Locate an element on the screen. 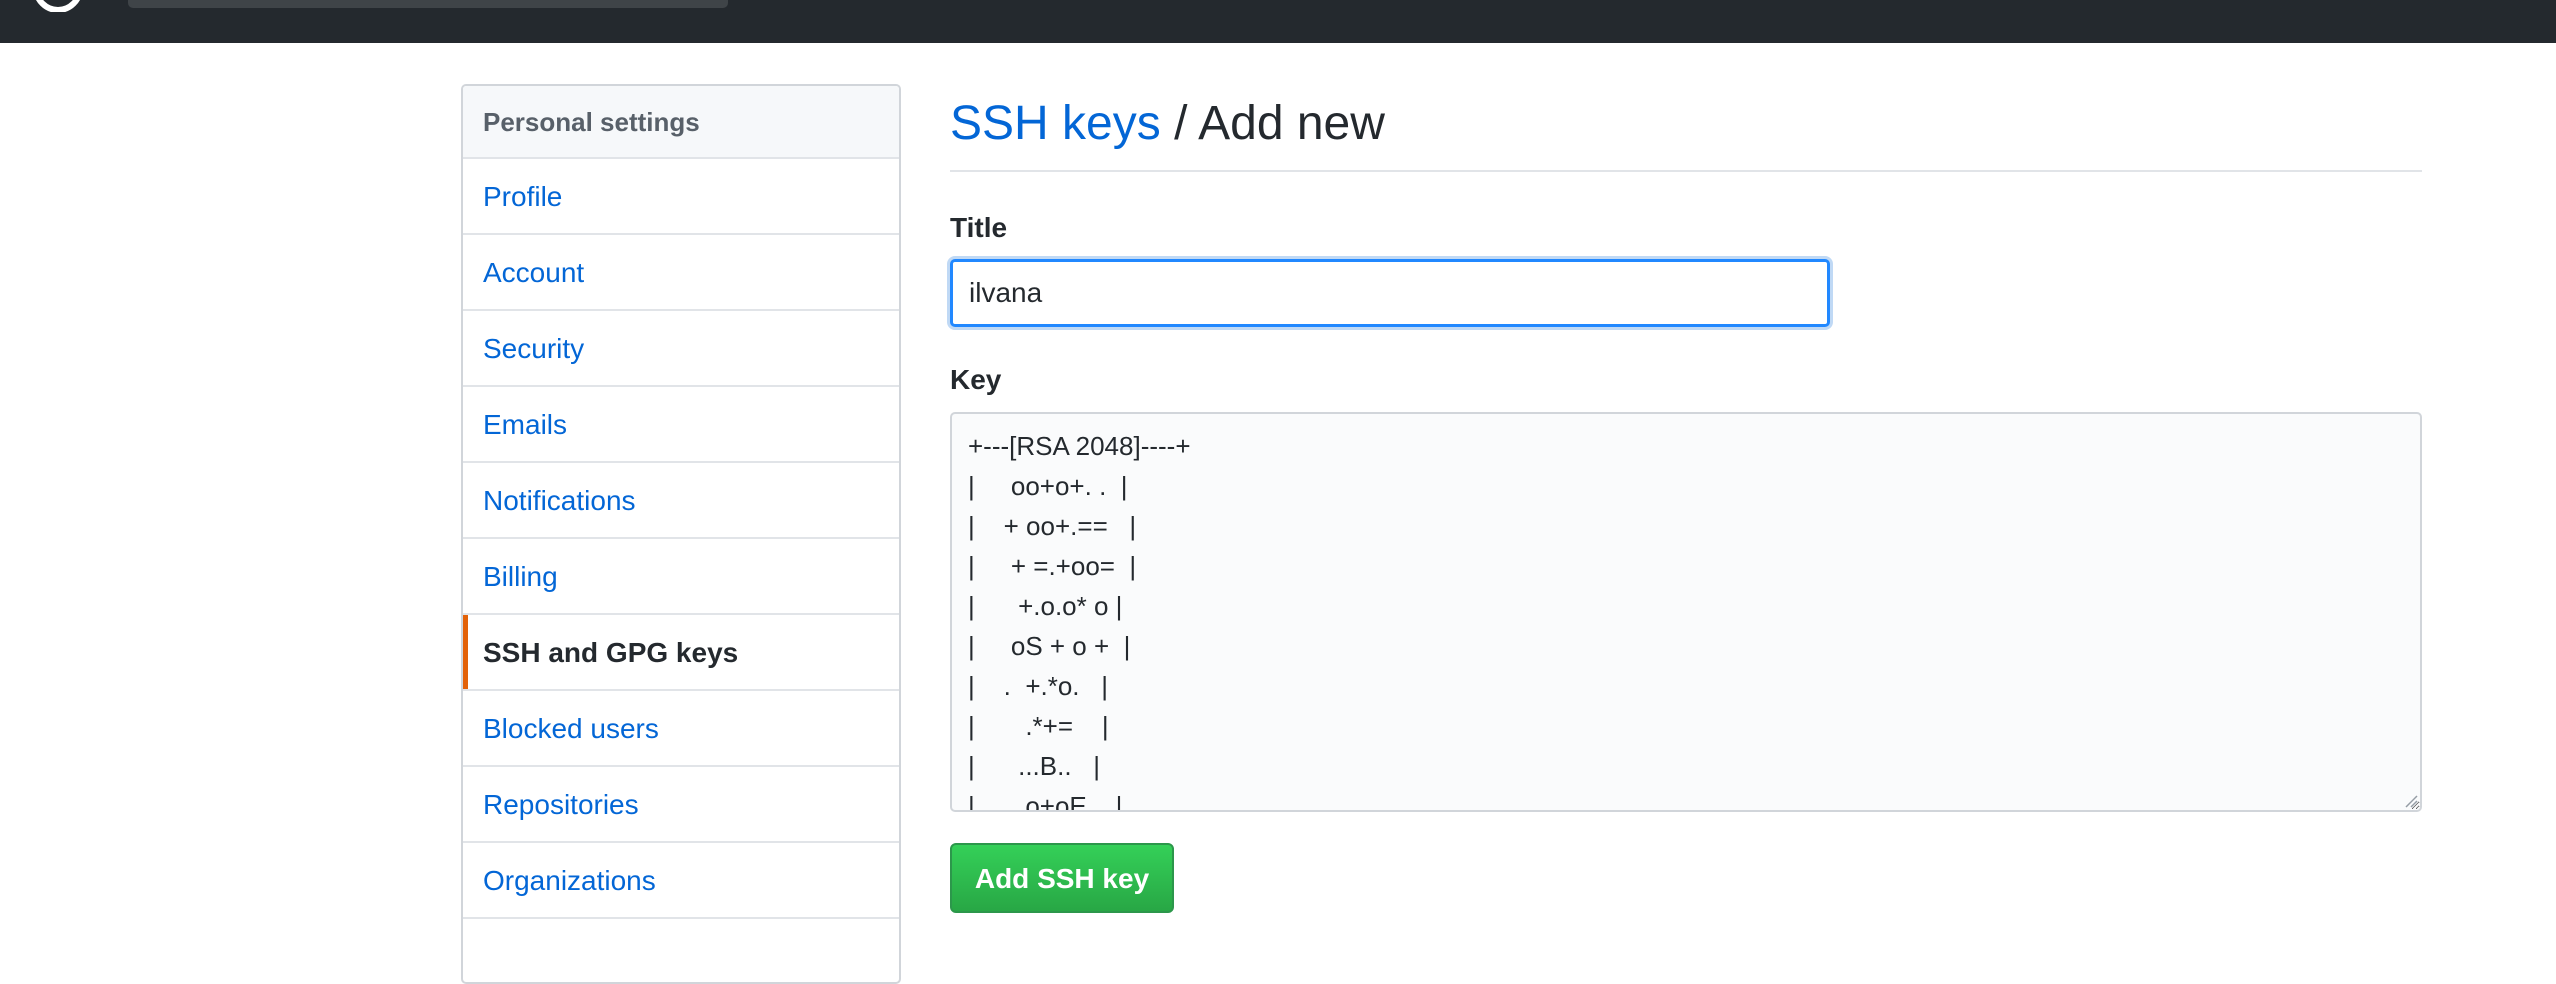 Image resolution: width=2556 pixels, height=984 pixels. sidebar-item-security: Security is located at coordinates (681, 349).